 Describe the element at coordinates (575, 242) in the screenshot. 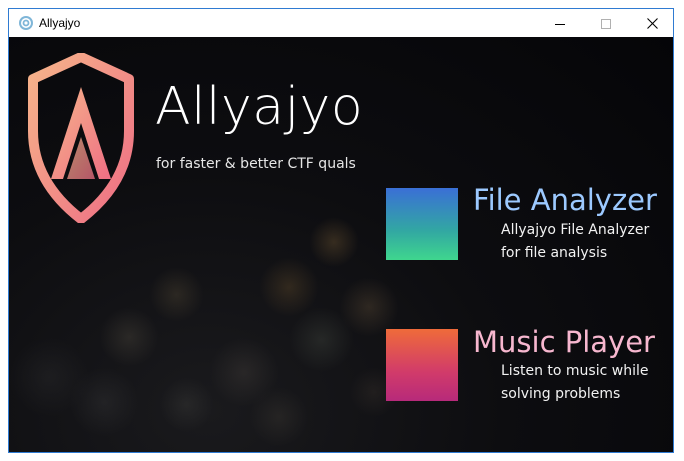

I see `file-analyzer-description: Allyajyo File Analyzer for file analysis` at that location.